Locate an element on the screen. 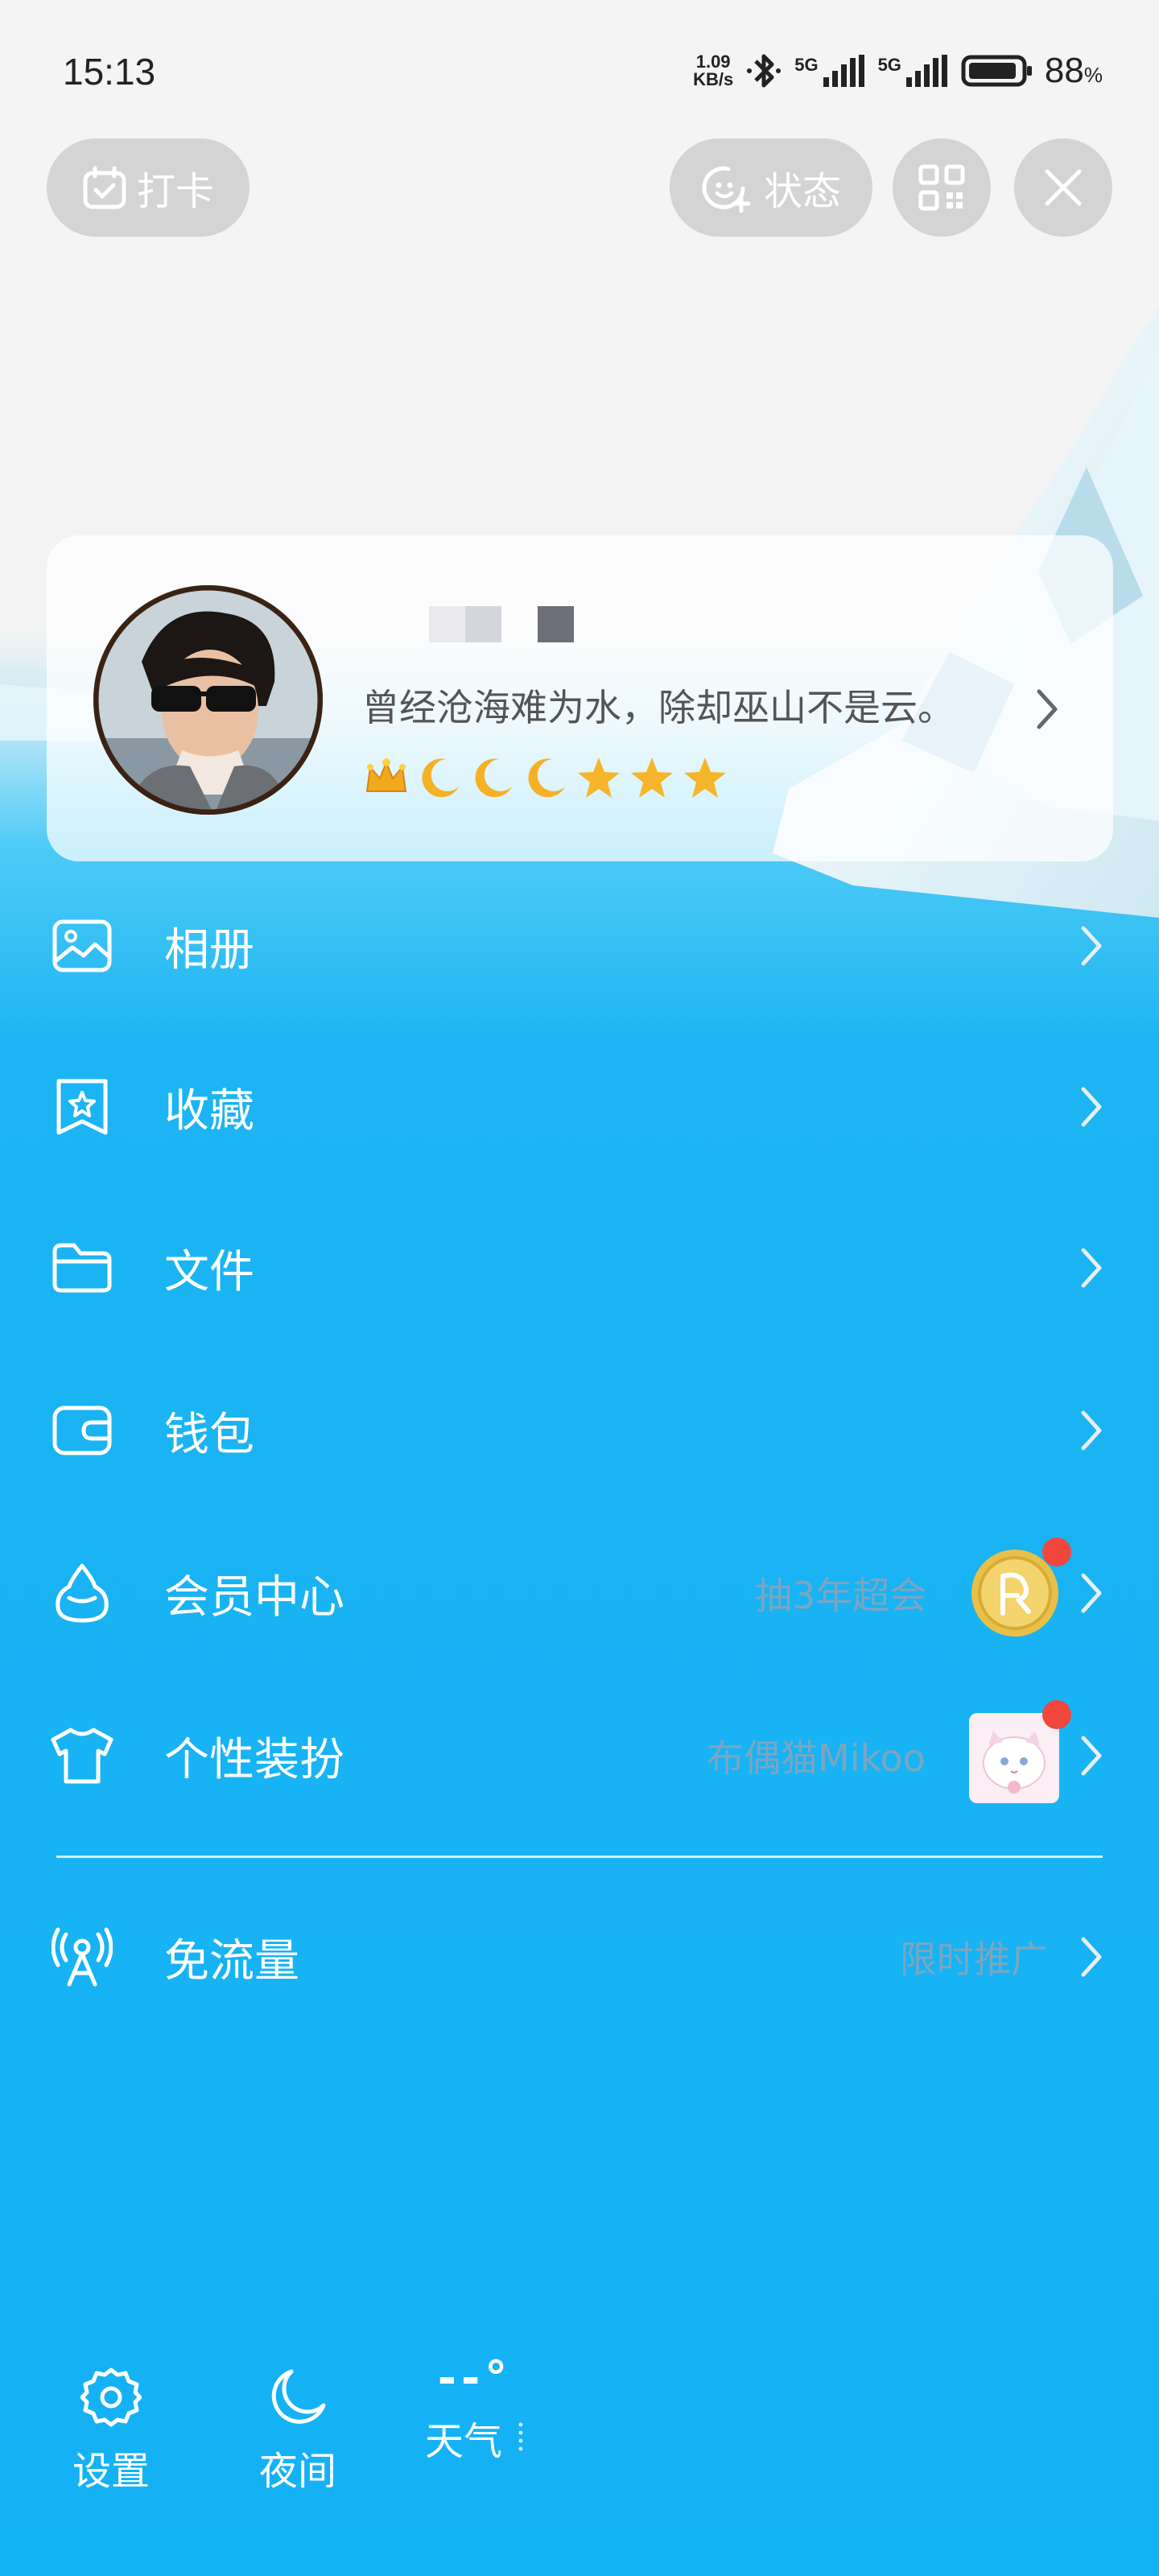  vip-badge-dot is located at coordinates (1056, 1552).